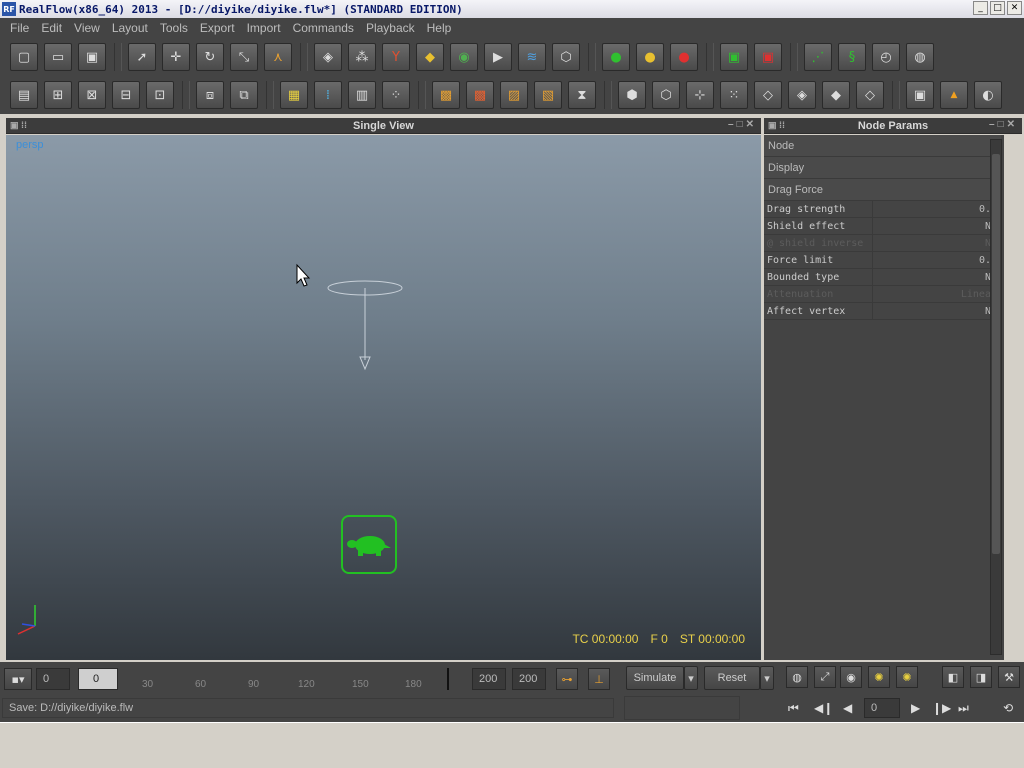 The width and height of the screenshot is (1024, 768). What do you see at coordinates (700, 95) in the screenshot?
I see `frame-icon: ⊹` at bounding box center [700, 95].